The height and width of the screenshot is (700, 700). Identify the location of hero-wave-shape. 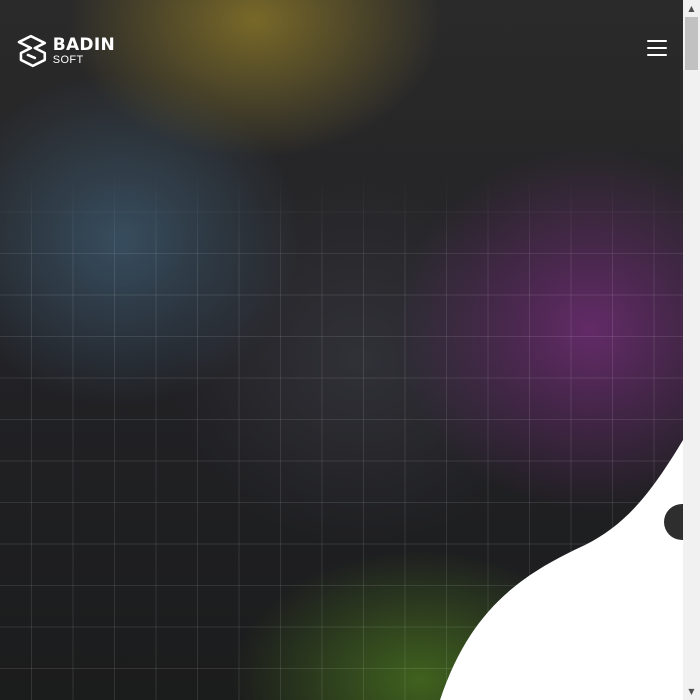
(561, 570).